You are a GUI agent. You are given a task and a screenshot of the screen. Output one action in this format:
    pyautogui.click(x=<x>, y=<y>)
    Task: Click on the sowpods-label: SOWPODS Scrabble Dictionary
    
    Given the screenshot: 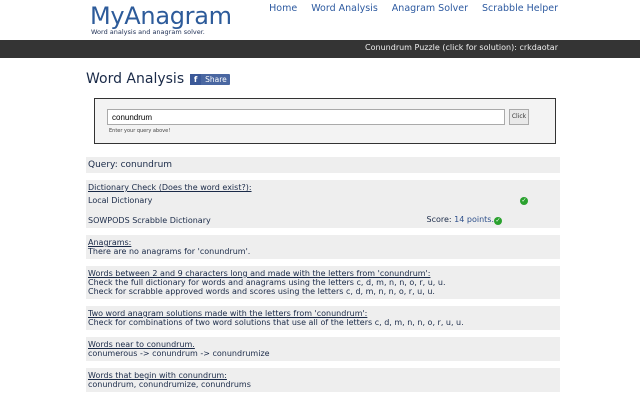 What is the action you would take?
    pyautogui.click(x=149, y=220)
    